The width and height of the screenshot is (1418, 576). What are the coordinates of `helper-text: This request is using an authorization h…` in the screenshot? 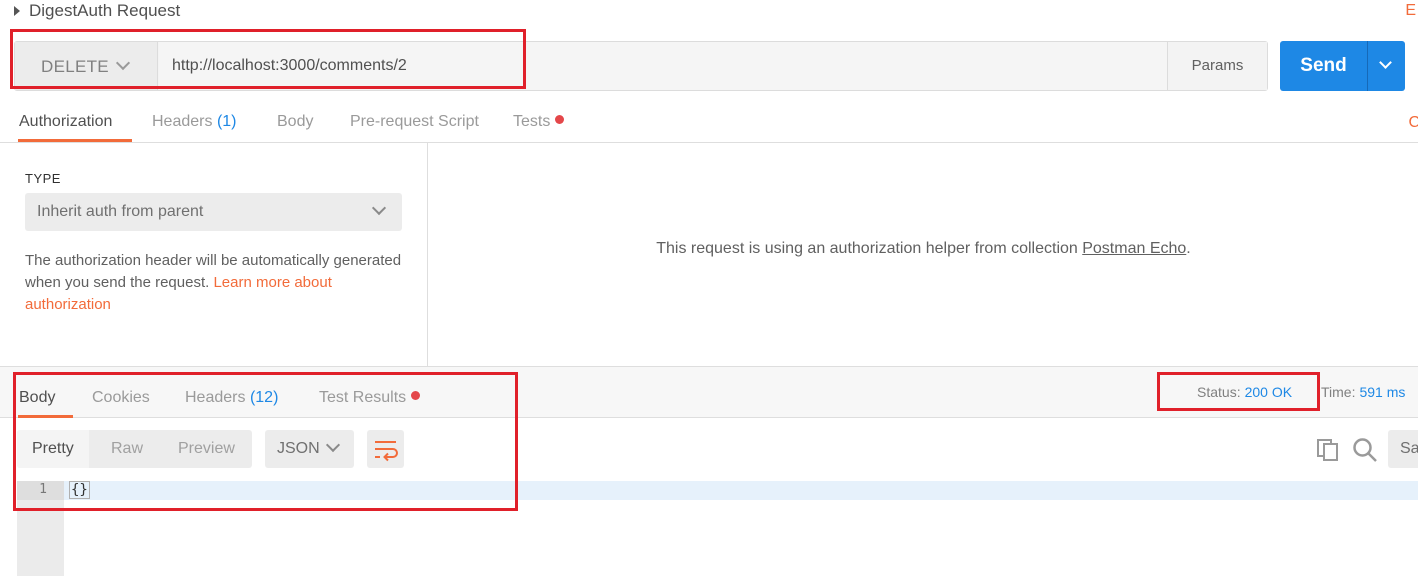 It's located at (869, 248).